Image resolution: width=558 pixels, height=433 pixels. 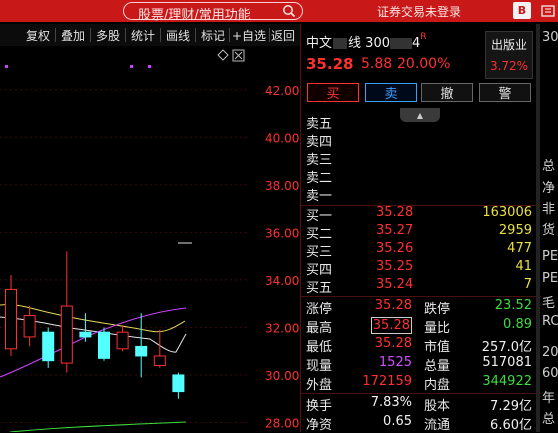 I want to click on stat-value: 7.83%, so click(x=391, y=402).